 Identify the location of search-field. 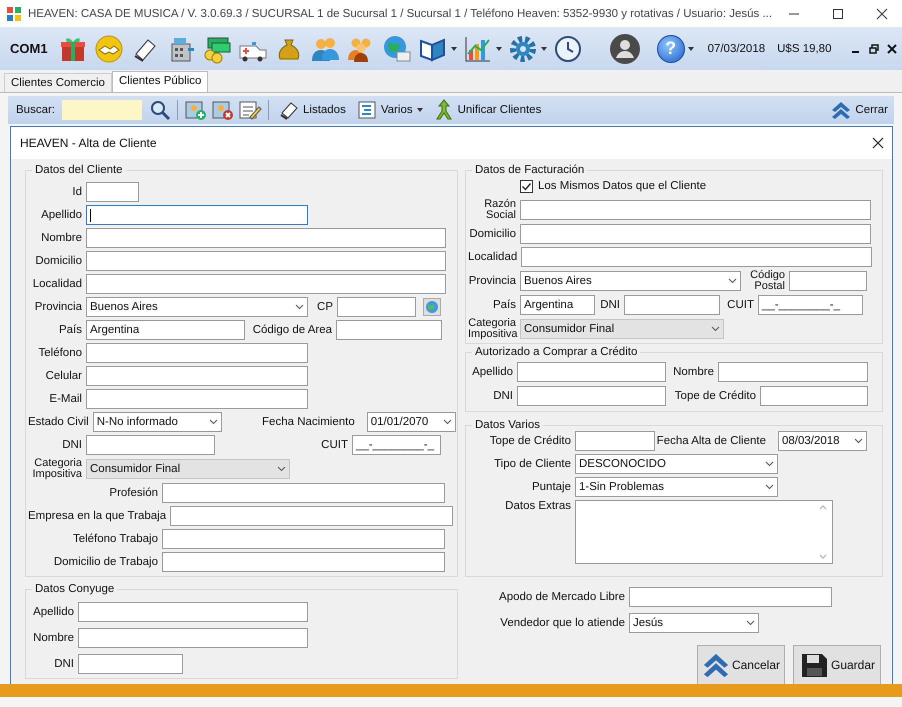
(102, 110).